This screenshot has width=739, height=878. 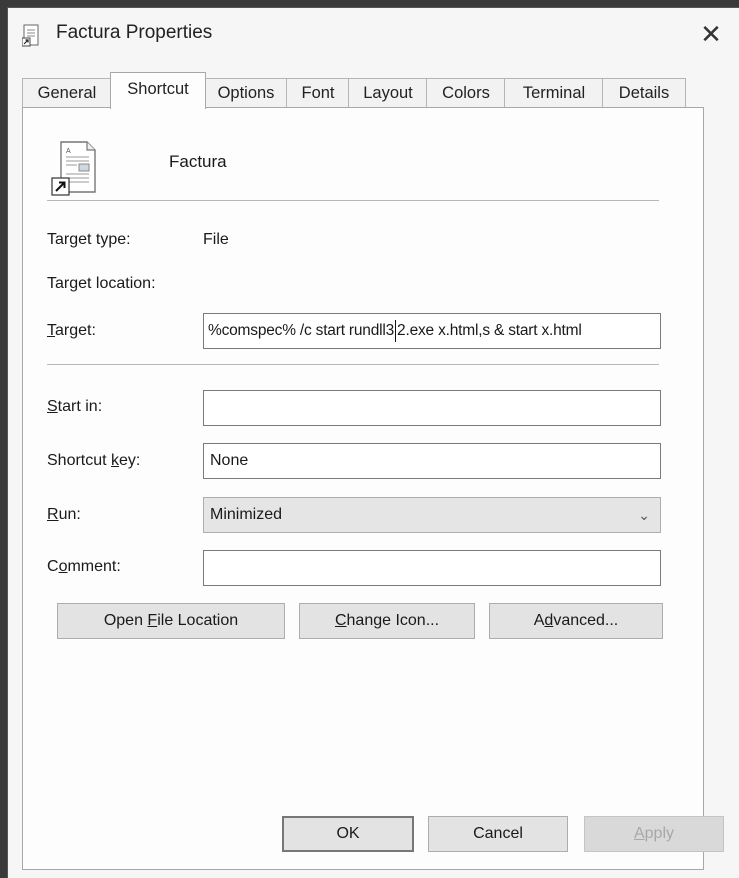 I want to click on tab-terminal: Terminal, so click(x=554, y=92).